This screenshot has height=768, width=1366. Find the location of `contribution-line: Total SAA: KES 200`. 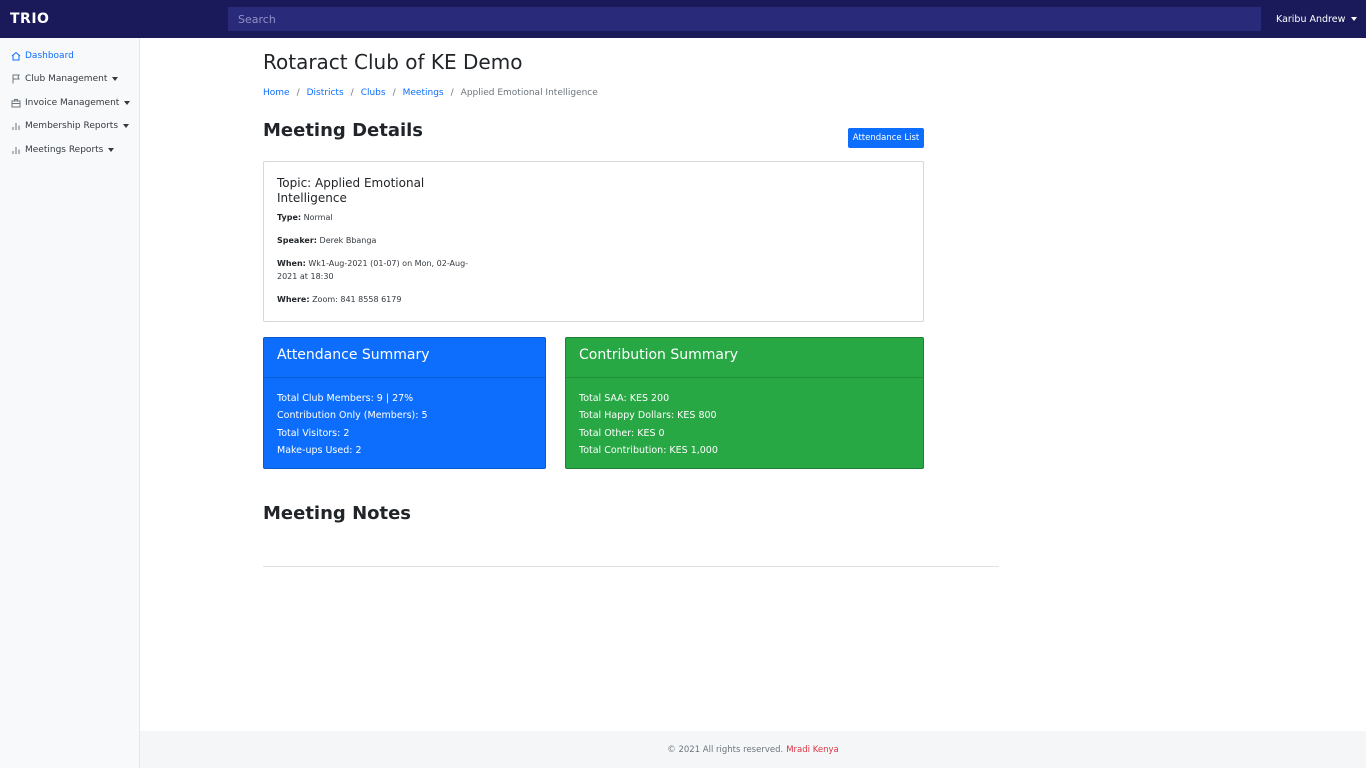

contribution-line: Total SAA: KES 200 is located at coordinates (624, 398).